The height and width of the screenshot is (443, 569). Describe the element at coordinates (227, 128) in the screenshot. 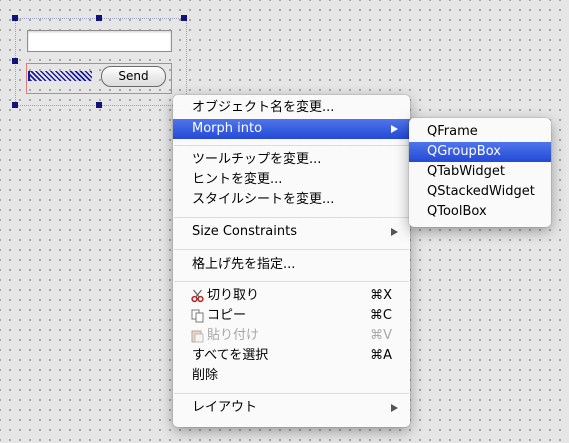

I see `menu-item-label: Morph into` at that location.